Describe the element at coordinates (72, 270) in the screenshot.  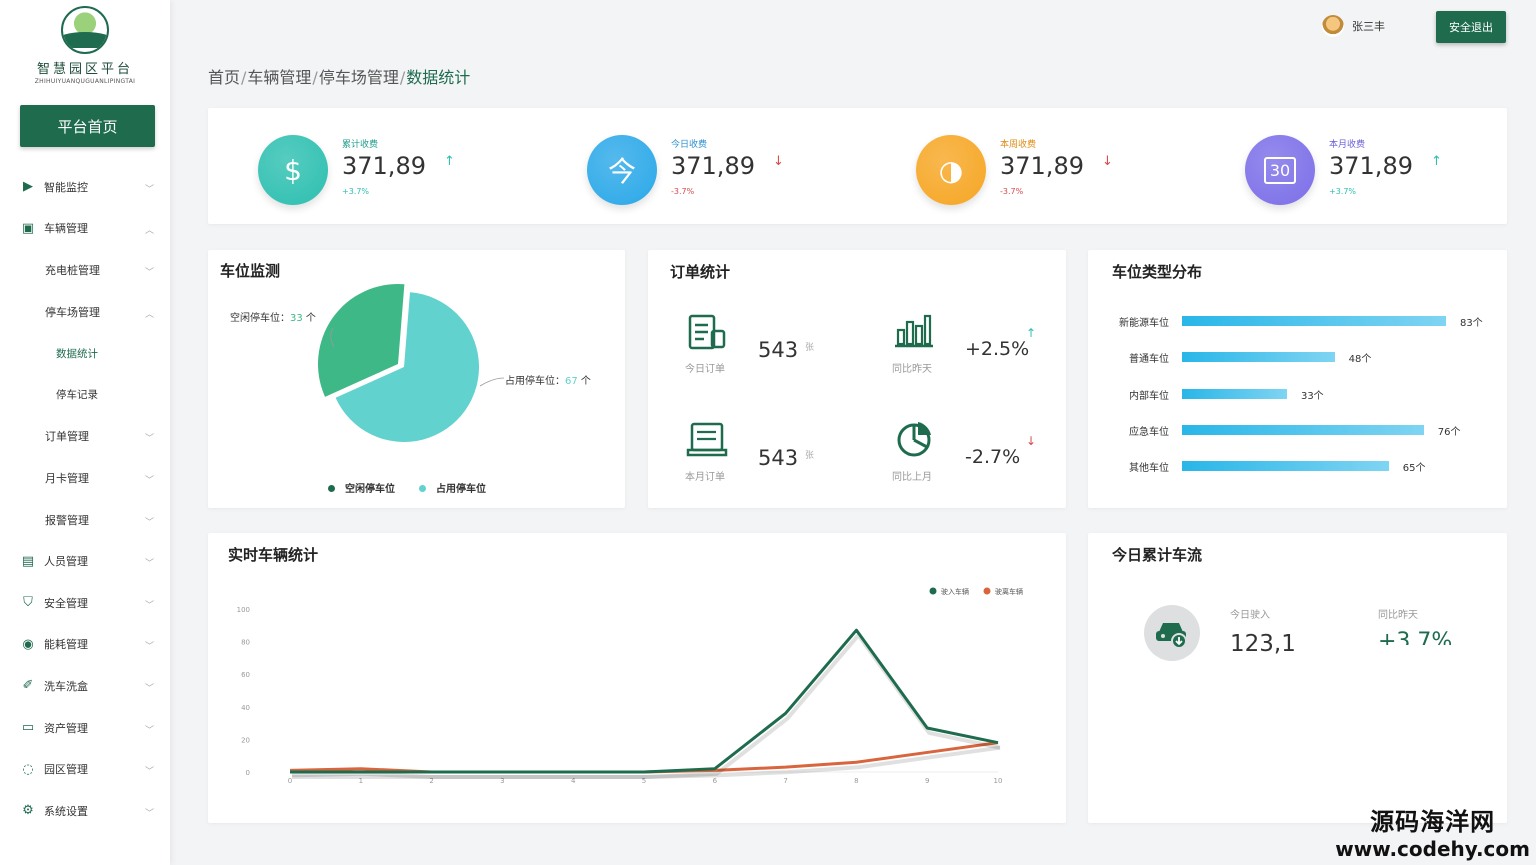
I see `sidebar-item-label: 充电桩管理` at that location.